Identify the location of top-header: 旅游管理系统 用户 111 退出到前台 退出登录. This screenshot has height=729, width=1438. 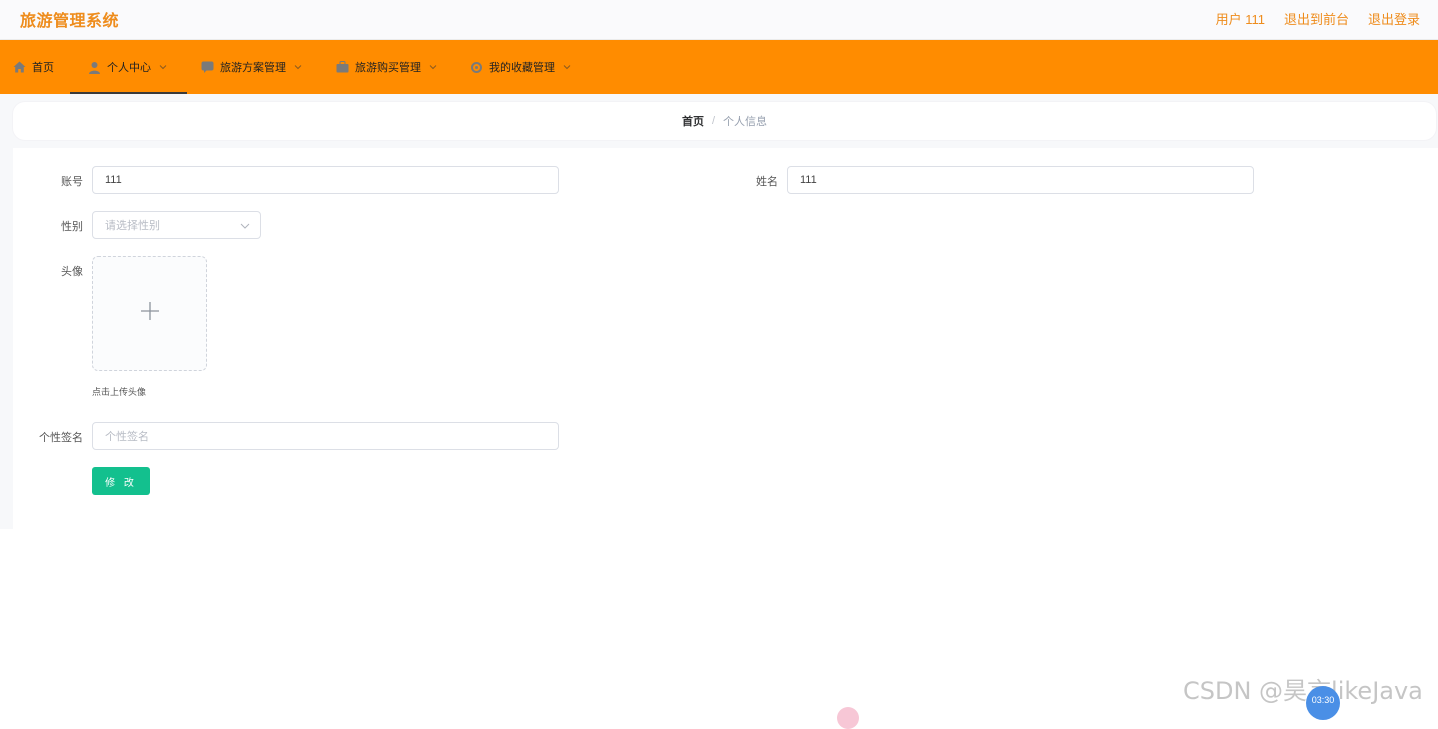
(719, 20).